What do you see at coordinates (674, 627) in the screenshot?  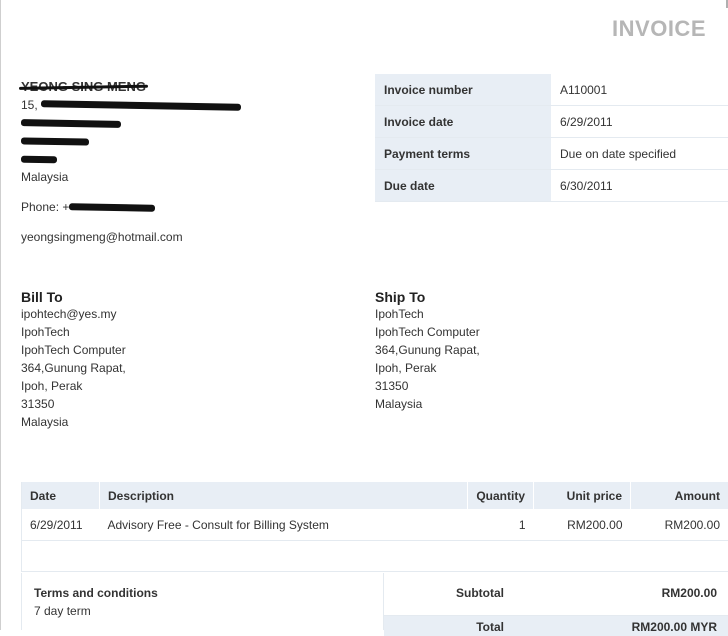 I see `total-amount: RM200.00 MYR` at bounding box center [674, 627].